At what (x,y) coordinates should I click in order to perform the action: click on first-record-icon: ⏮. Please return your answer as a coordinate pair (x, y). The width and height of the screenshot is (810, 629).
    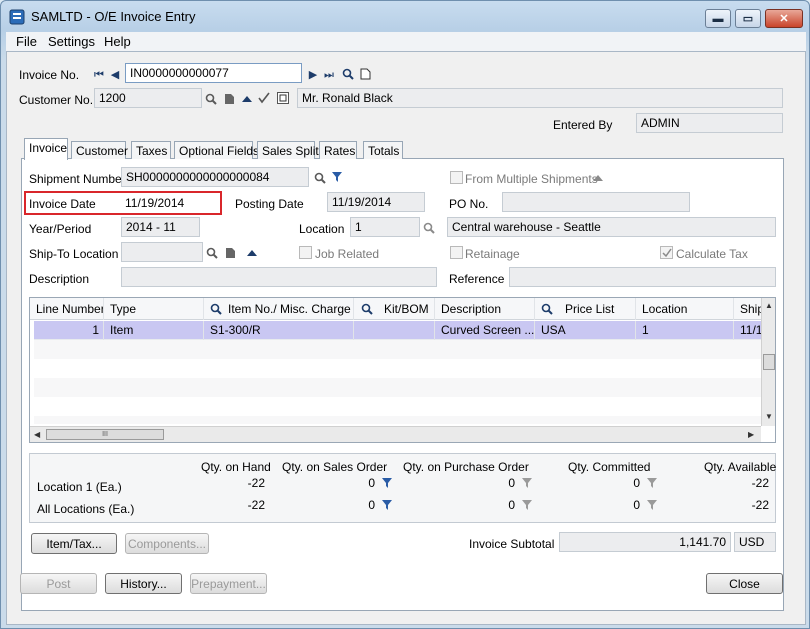
    Looking at the image, I should click on (99, 75).